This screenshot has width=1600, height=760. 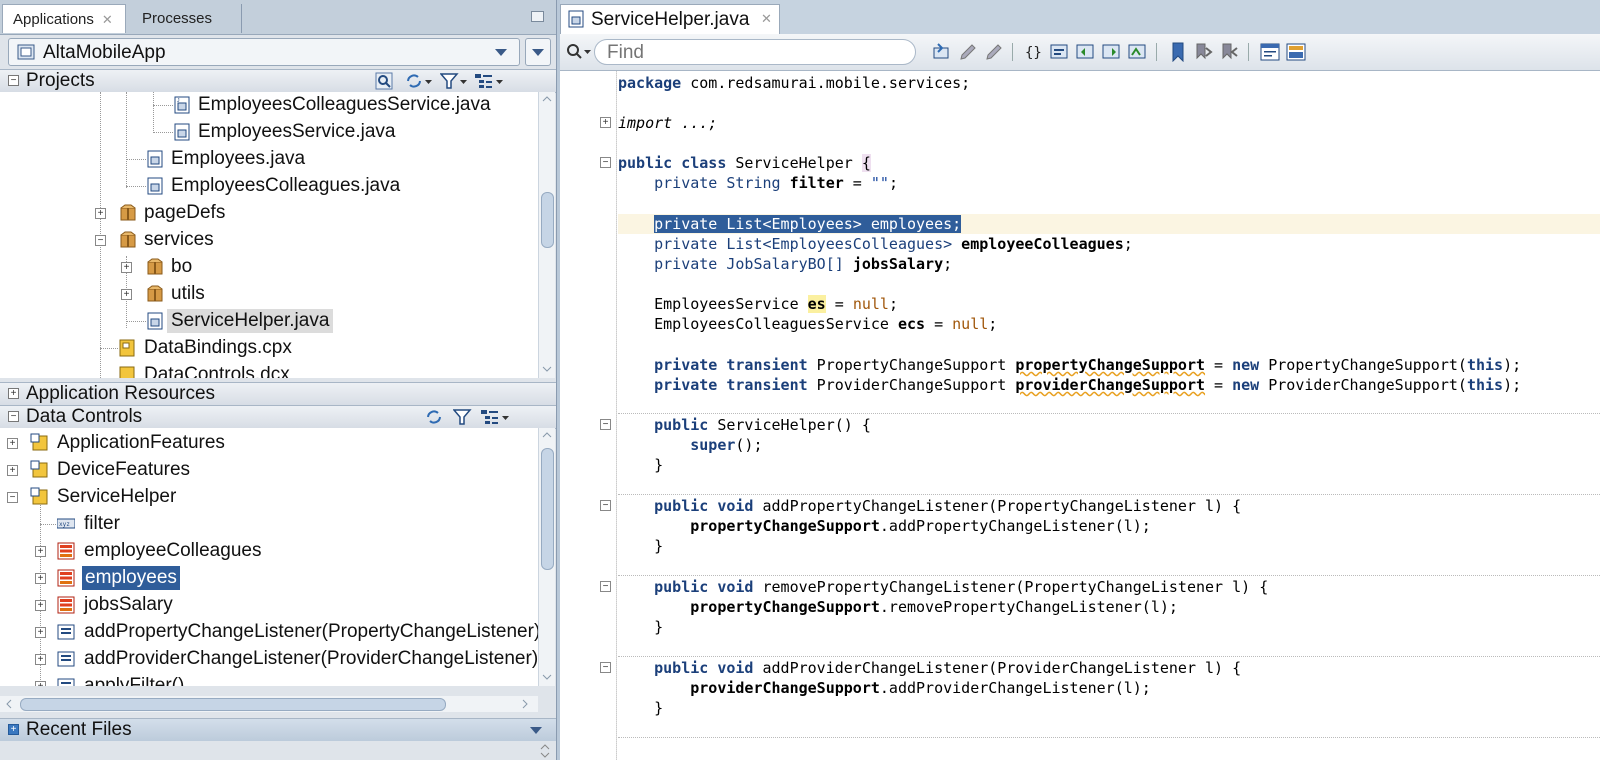 What do you see at coordinates (670, 19) in the screenshot?
I see `editor-tab-servicehelper: ServiceHelper.java ✕` at bounding box center [670, 19].